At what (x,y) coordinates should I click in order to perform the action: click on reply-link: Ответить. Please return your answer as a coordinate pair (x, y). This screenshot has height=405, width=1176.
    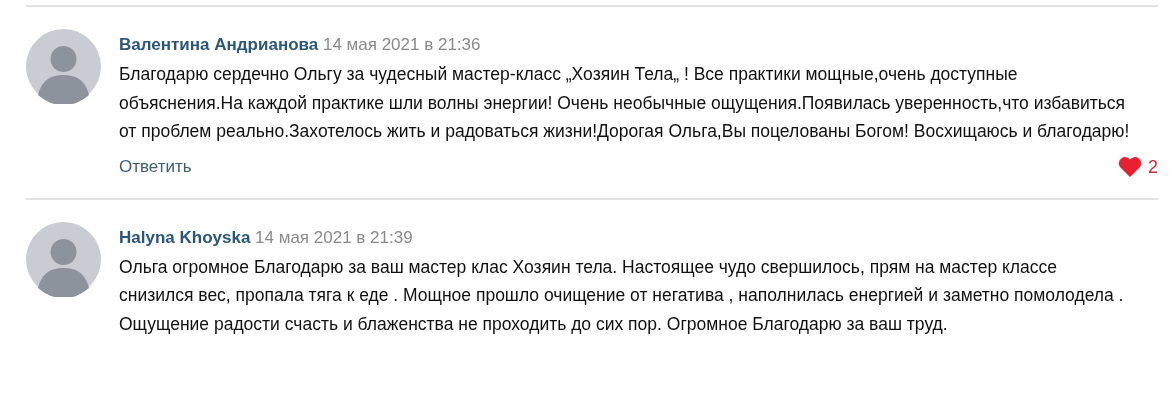
    Looking at the image, I should click on (155, 166).